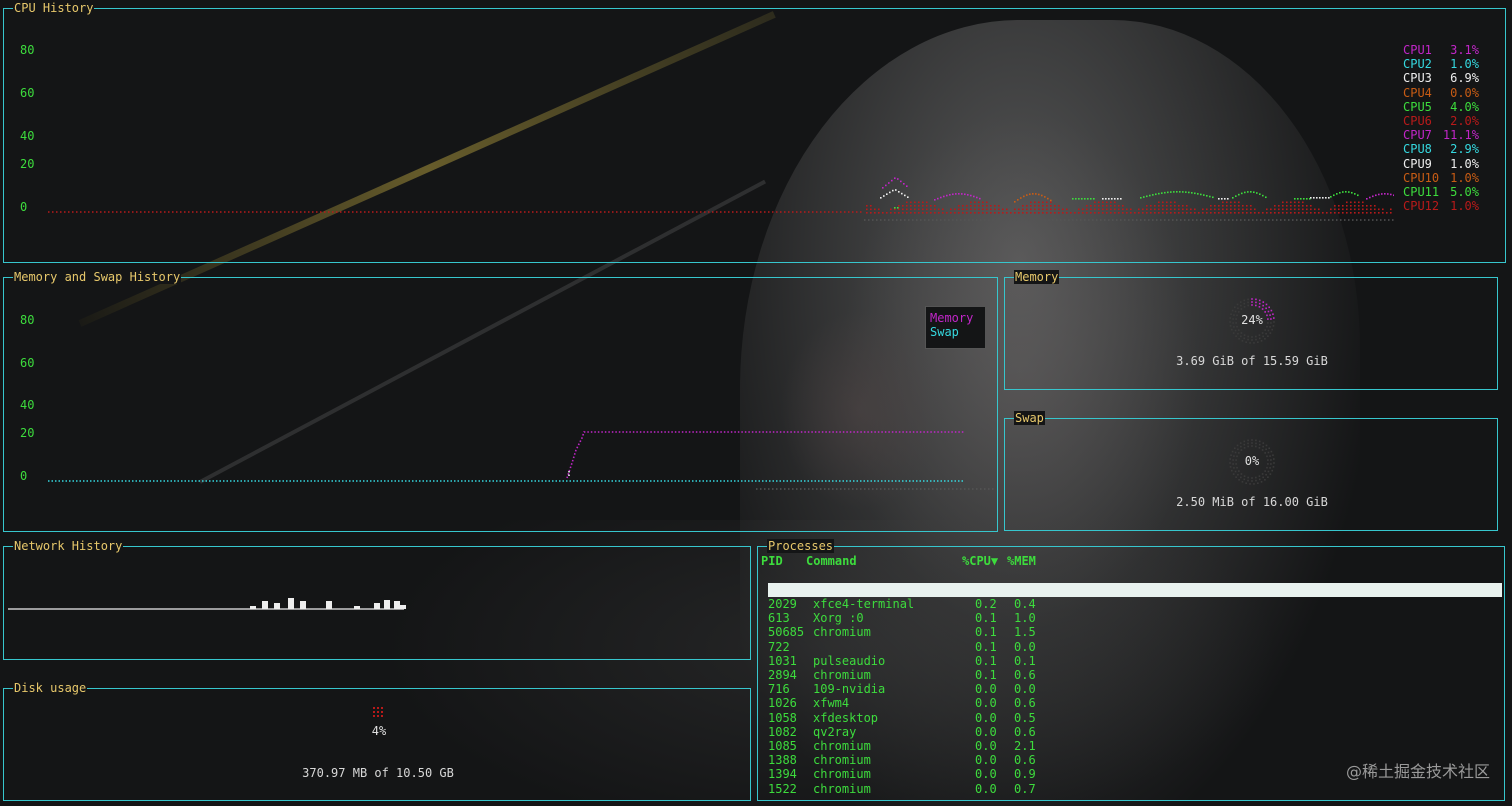 The height and width of the screenshot is (806, 1512). Describe the element at coordinates (1133, 732) in the screenshot. I see `process-row: 1082 qv2ray 0.0 0.6` at that location.